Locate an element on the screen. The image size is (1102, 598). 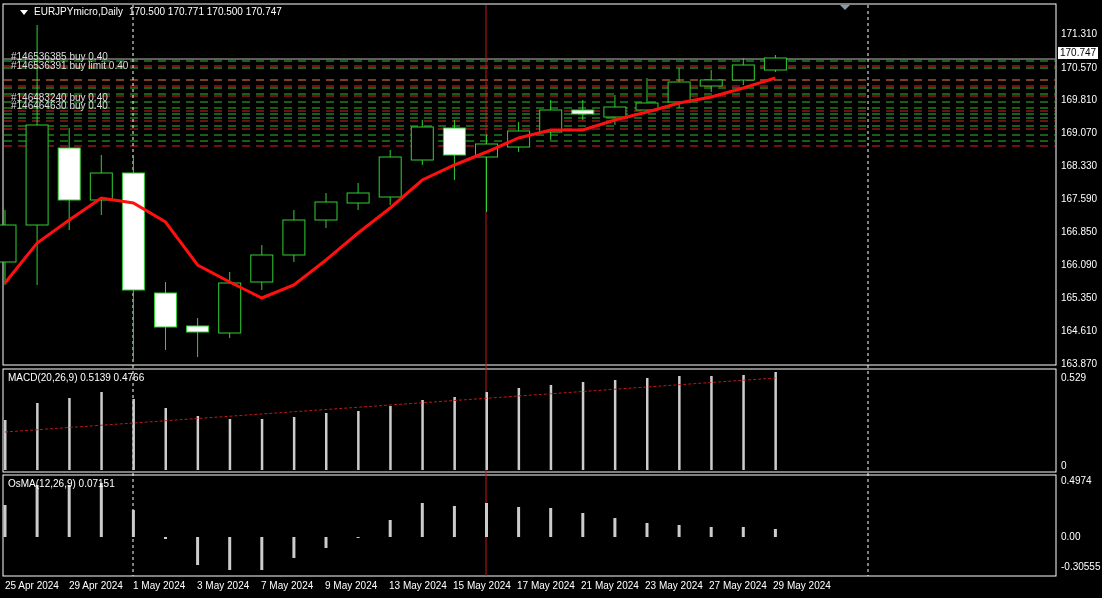
scroll-marker-icon is located at coordinates (845, 7).